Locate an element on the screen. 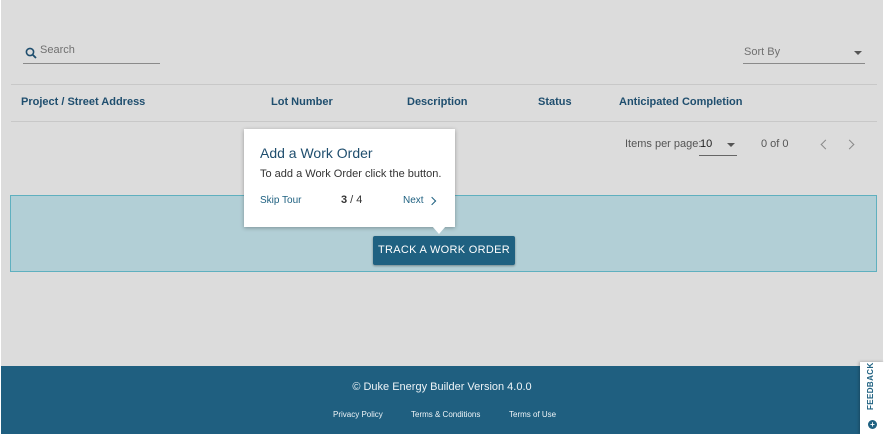 Image resolution: width=884 pixels, height=434 pixels. feedback-label: FEEDBACK is located at coordinates (870, 386).